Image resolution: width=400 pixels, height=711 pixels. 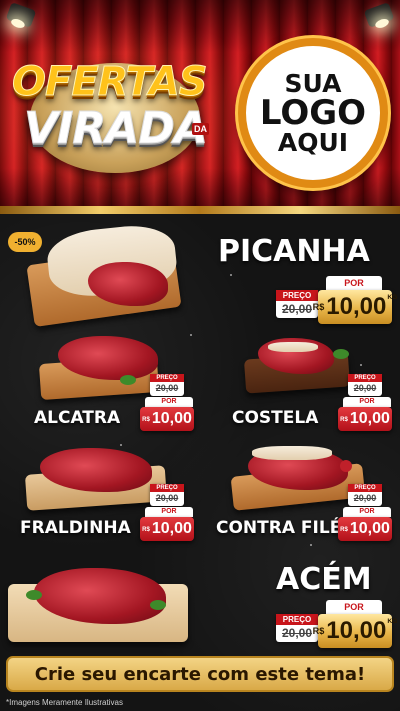 I want to click on product-name-contra-file: CONTRA FILÉ, so click(x=279, y=528).